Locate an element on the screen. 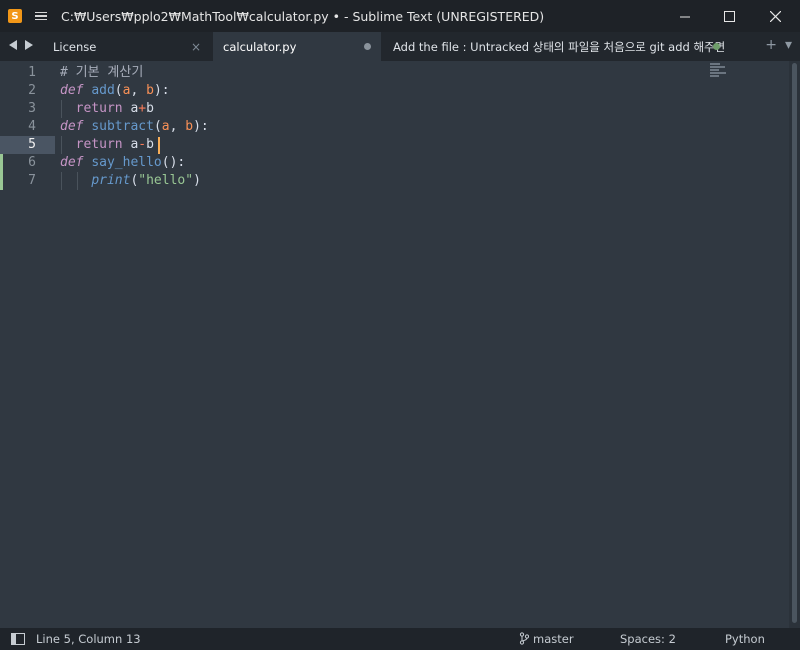 The width and height of the screenshot is (800, 650). cursor-position: Line 5, Column 13 is located at coordinates (88, 639).